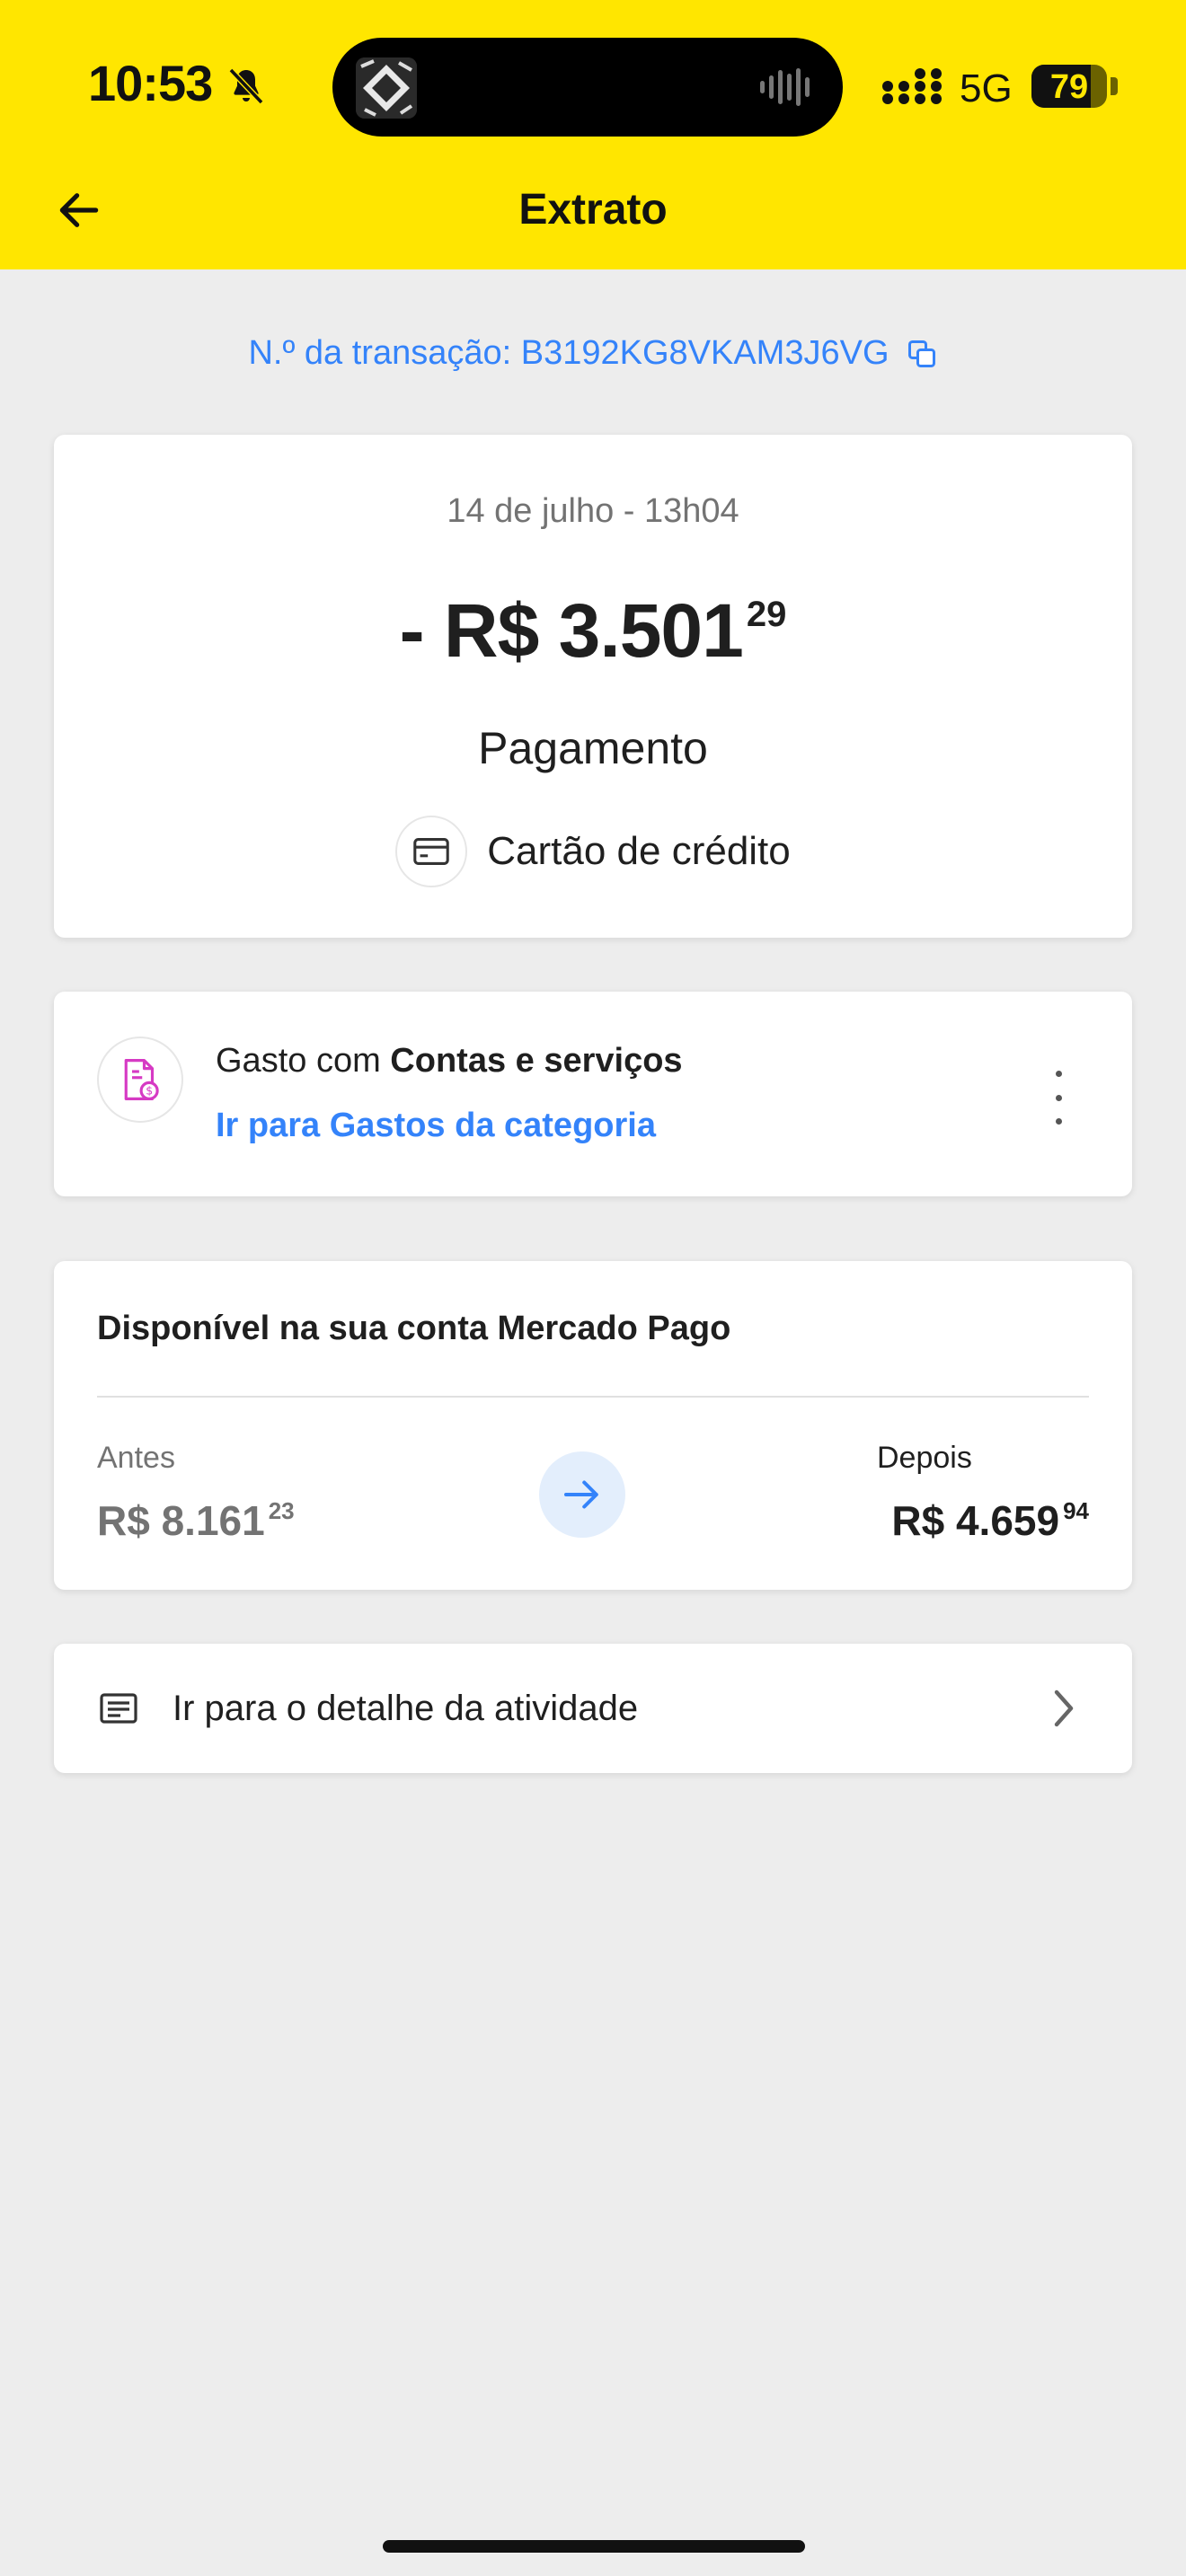  I want to click on bill-icon: $, so click(141, 1079).